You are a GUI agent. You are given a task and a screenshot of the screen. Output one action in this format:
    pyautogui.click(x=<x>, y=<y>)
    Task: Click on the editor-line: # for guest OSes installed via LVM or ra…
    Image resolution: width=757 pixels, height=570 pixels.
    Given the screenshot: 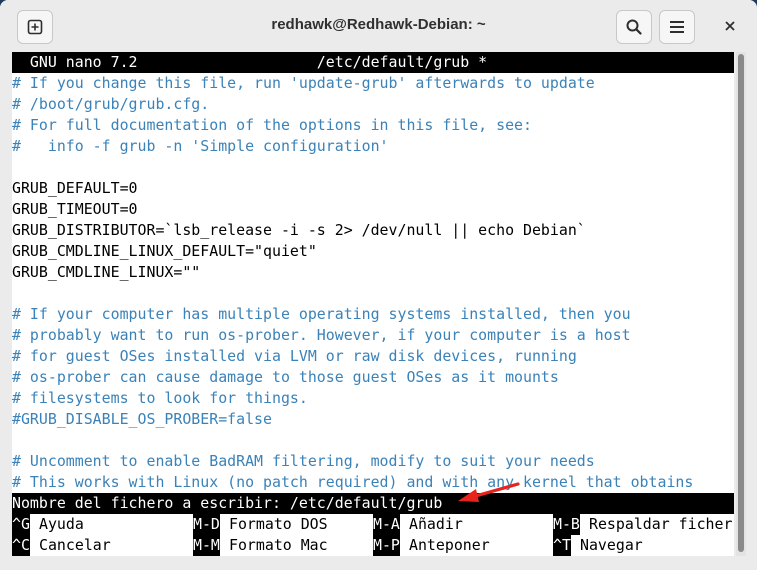 What is the action you would take?
    pyautogui.click(x=294, y=356)
    